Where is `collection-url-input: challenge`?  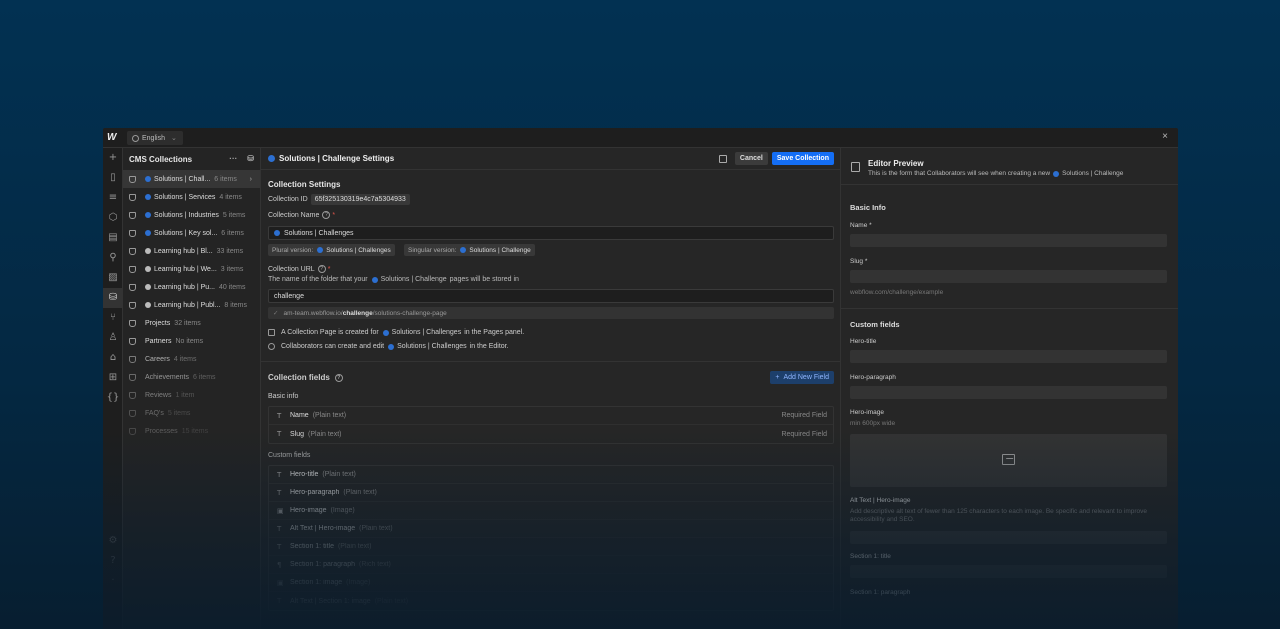 collection-url-input: challenge is located at coordinates (551, 296).